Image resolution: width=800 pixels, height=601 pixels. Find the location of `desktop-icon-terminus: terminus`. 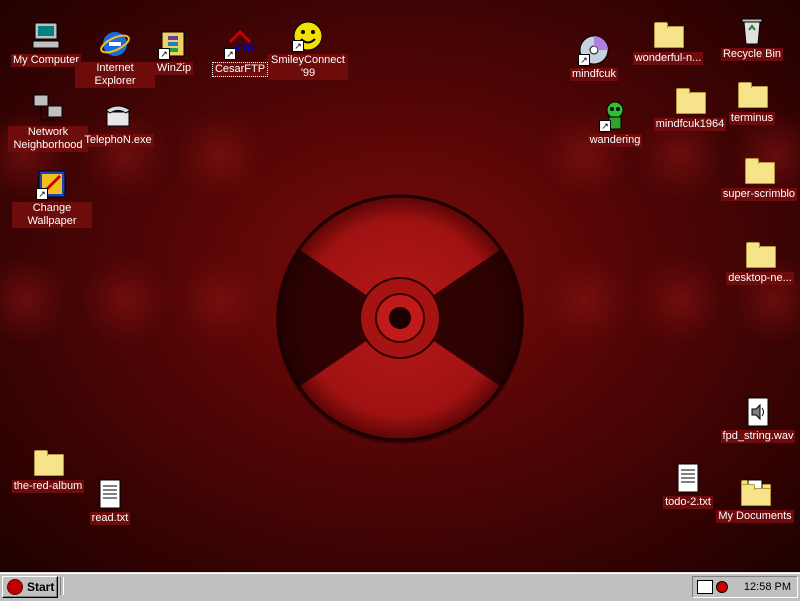

desktop-icon-terminus: terminus is located at coordinates (752, 101).